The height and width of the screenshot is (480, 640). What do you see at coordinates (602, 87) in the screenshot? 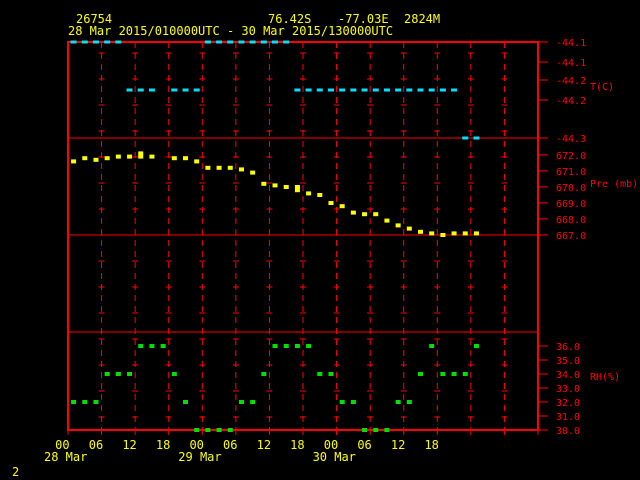
I see `y-axis-title: T(C)` at bounding box center [602, 87].